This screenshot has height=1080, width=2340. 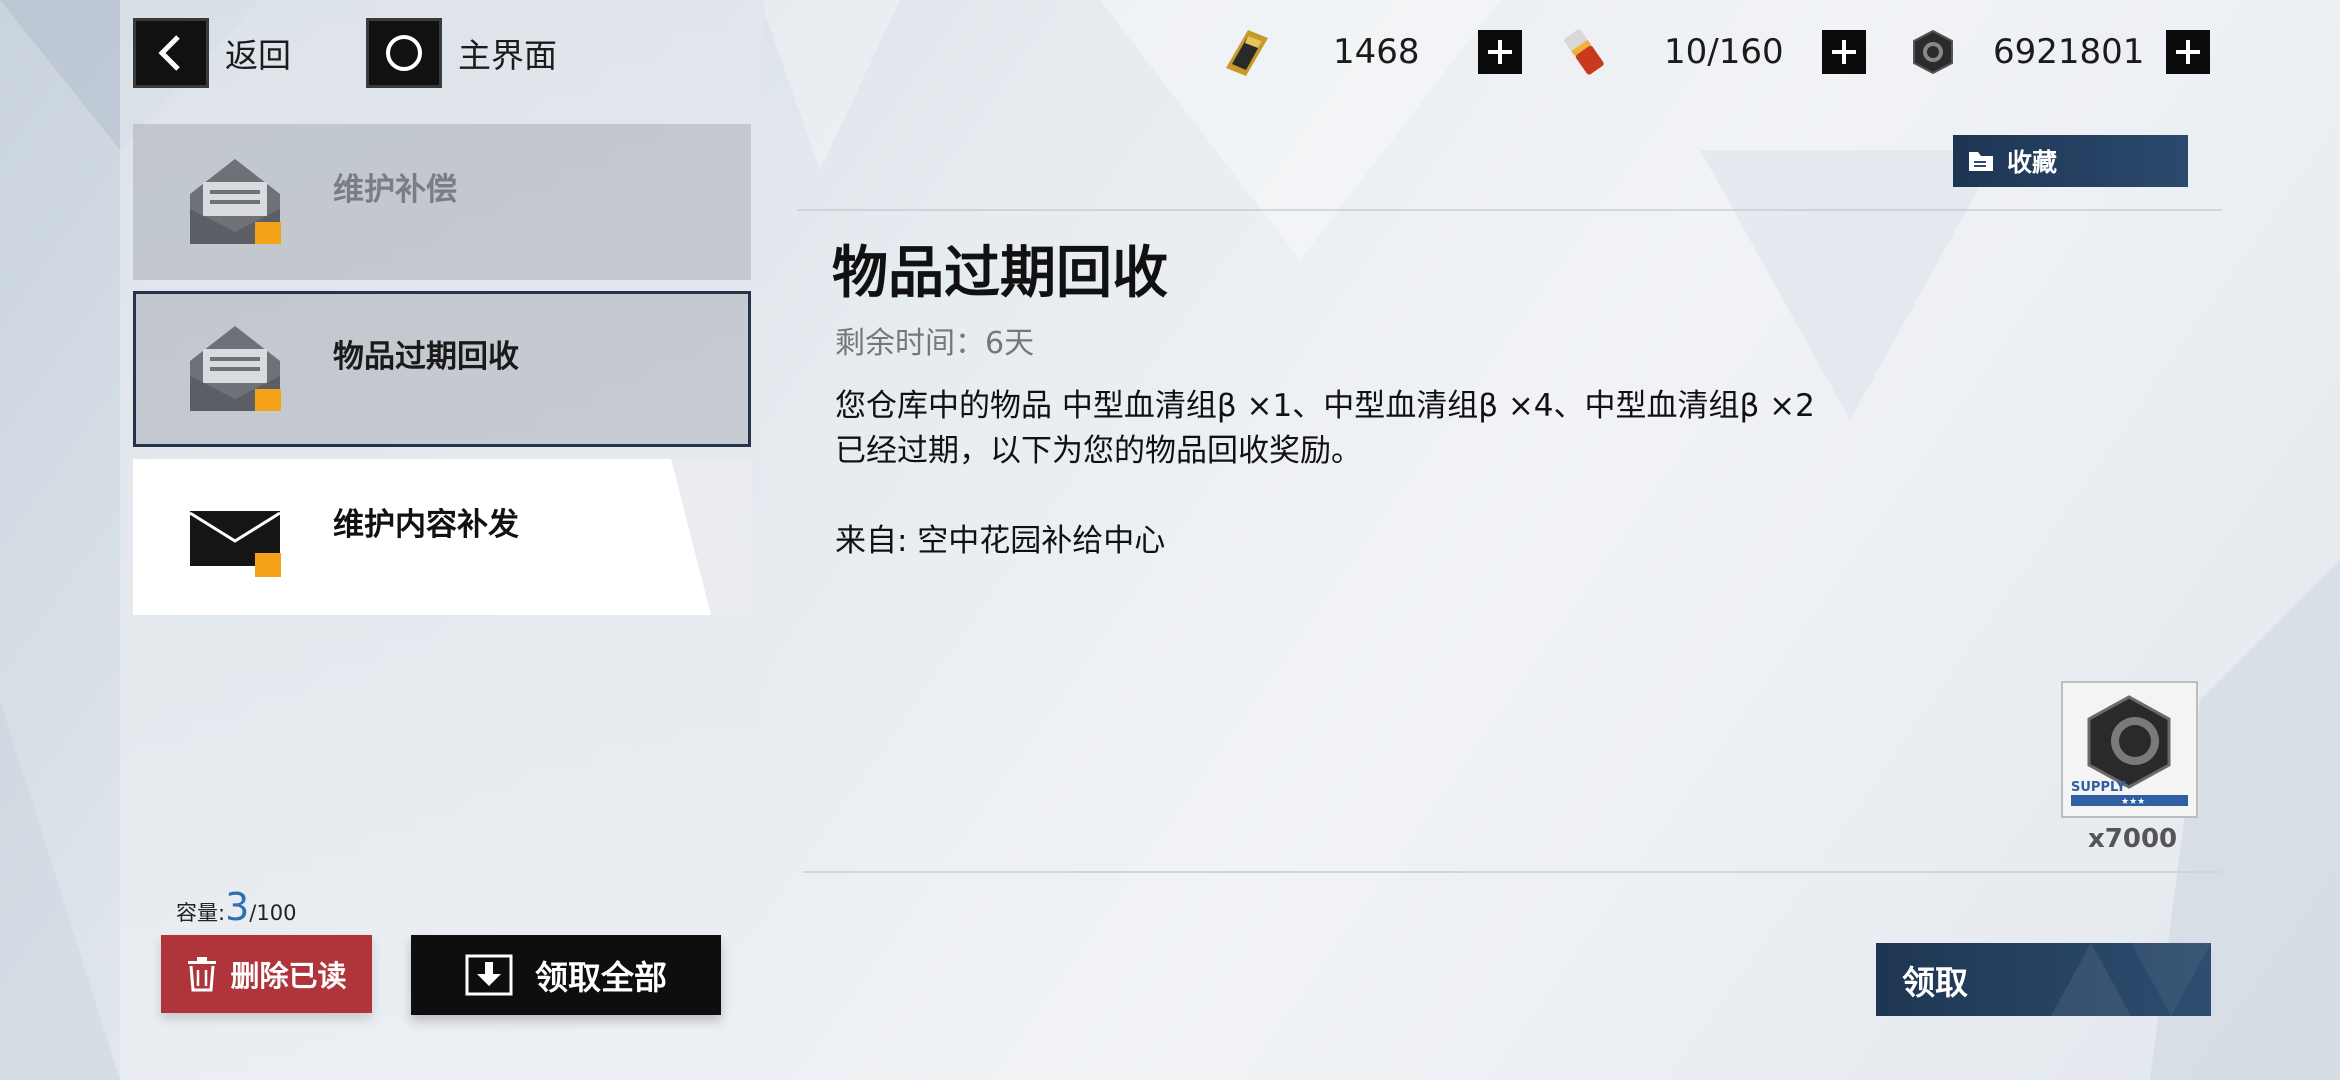 I want to click on hex-nut-icon: ★★★ SUPPLY, so click(x=2129, y=751).